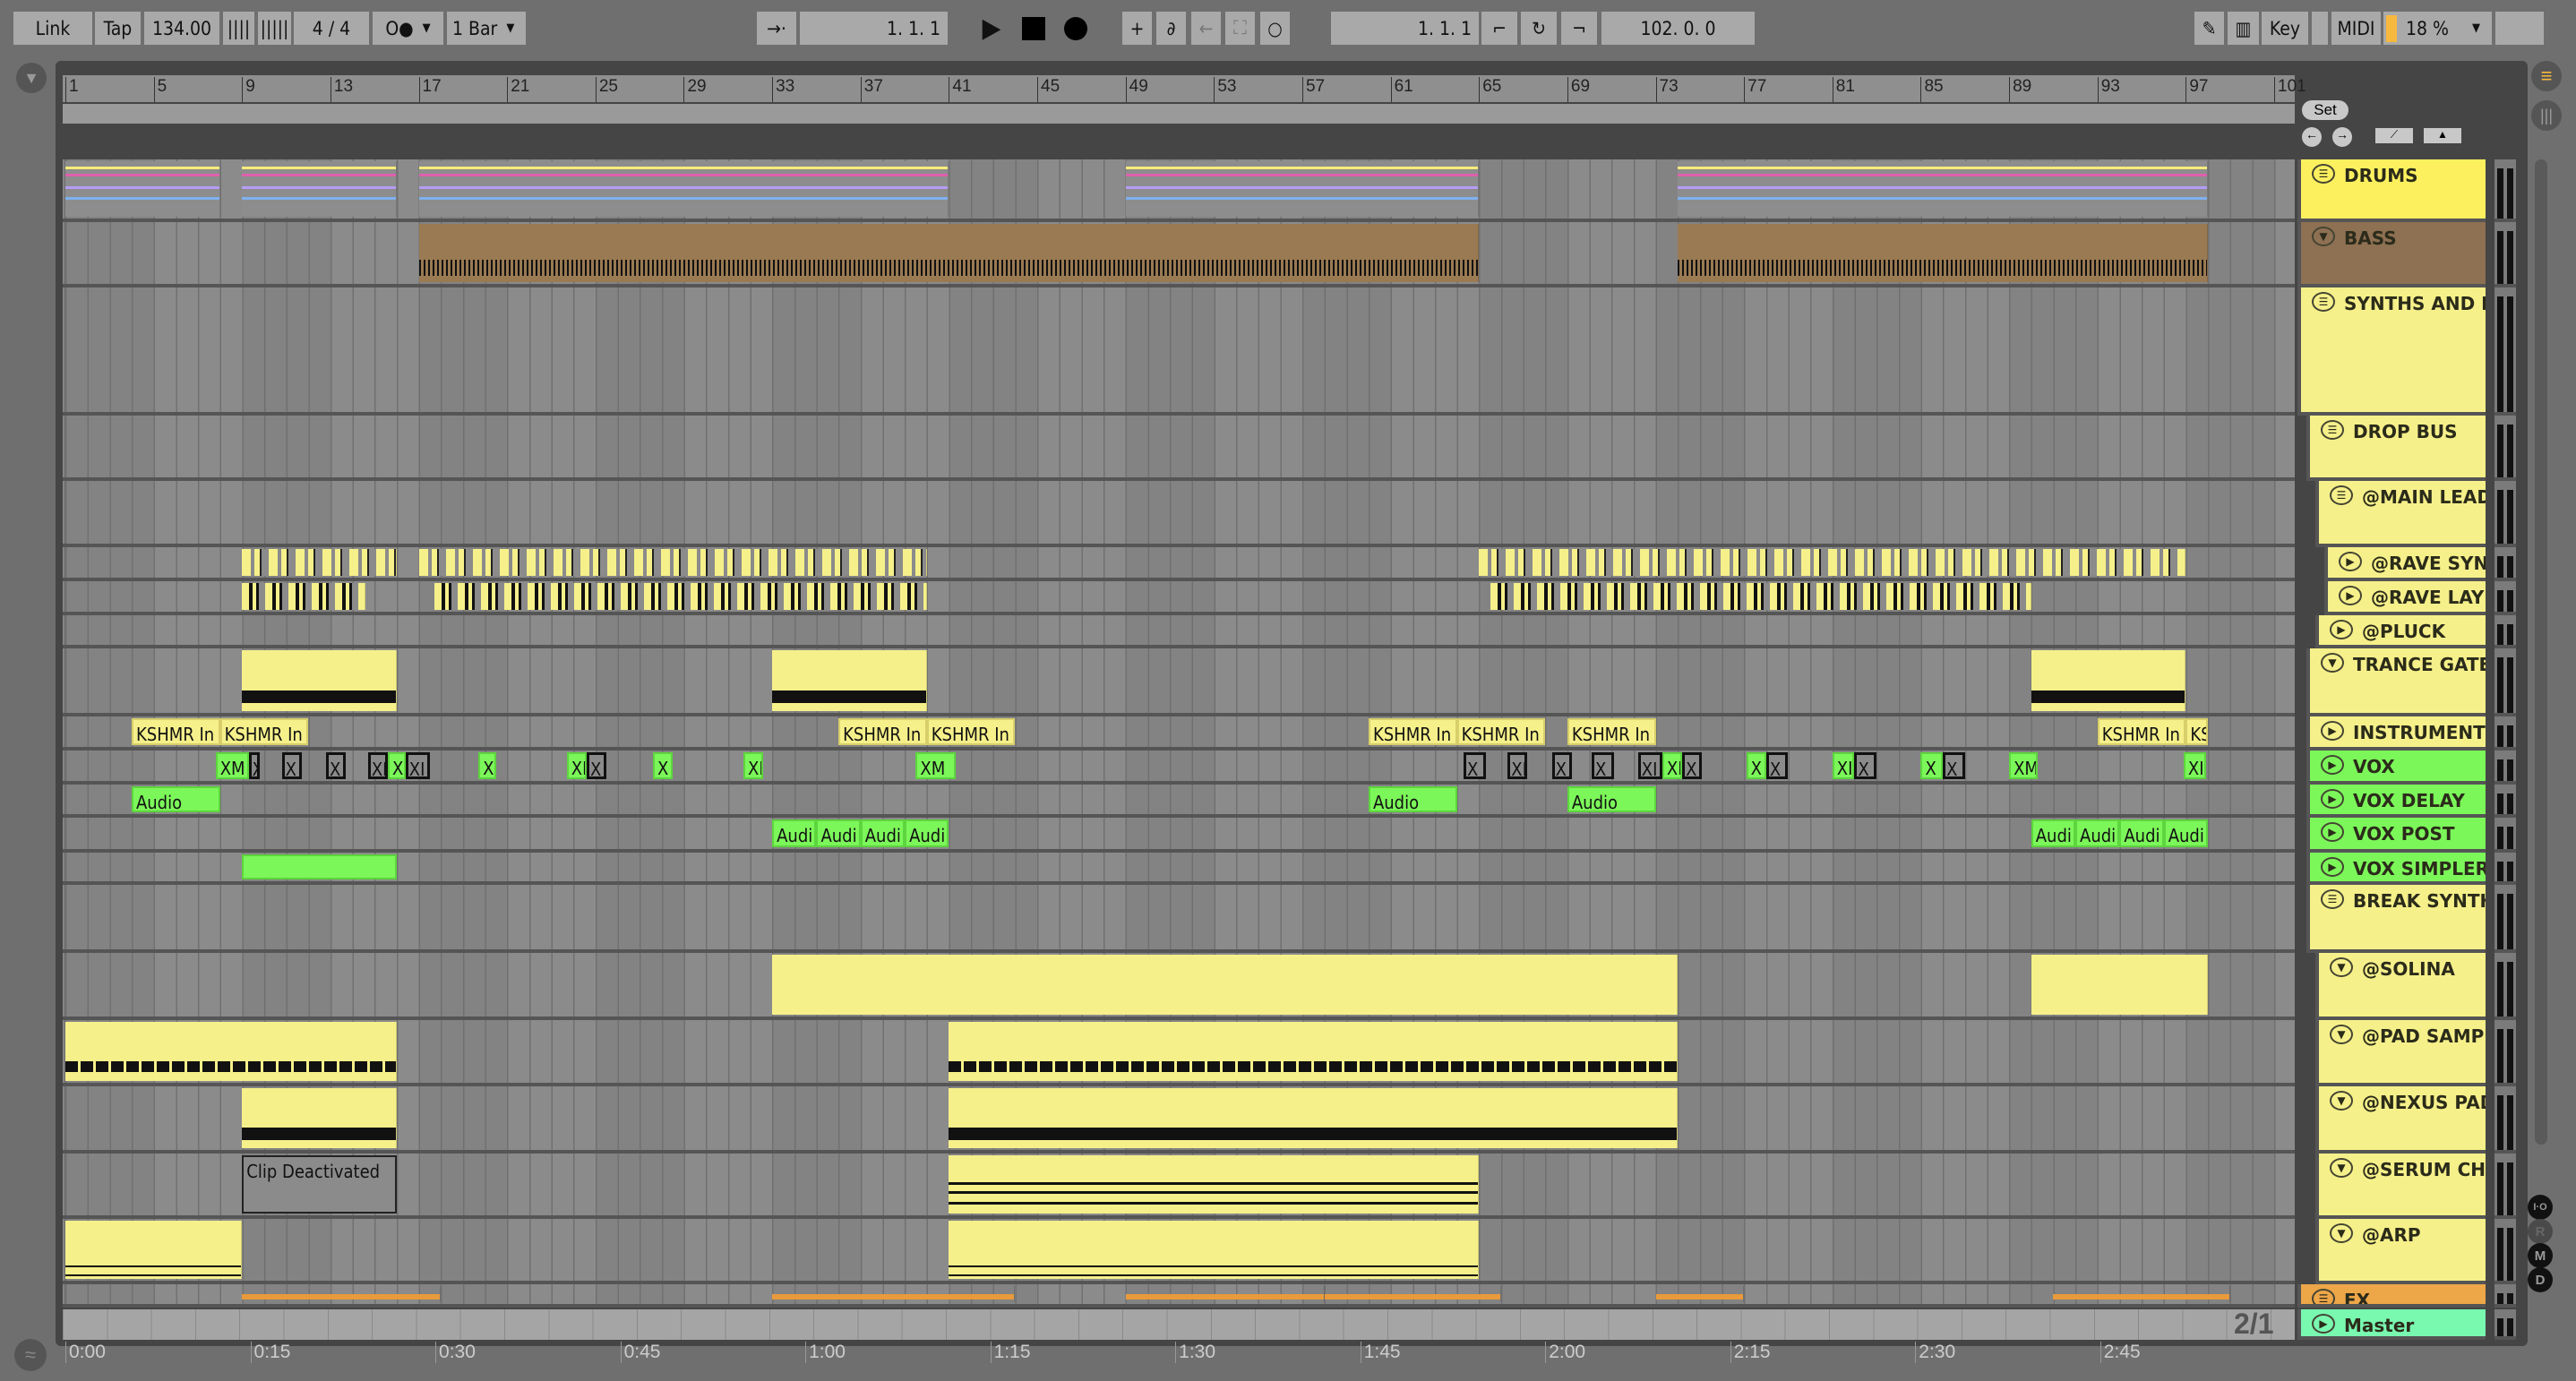 This screenshot has width=2576, height=1381. What do you see at coordinates (874, 28) in the screenshot?
I see `arrangement-position-field: 1. 1. 1` at bounding box center [874, 28].